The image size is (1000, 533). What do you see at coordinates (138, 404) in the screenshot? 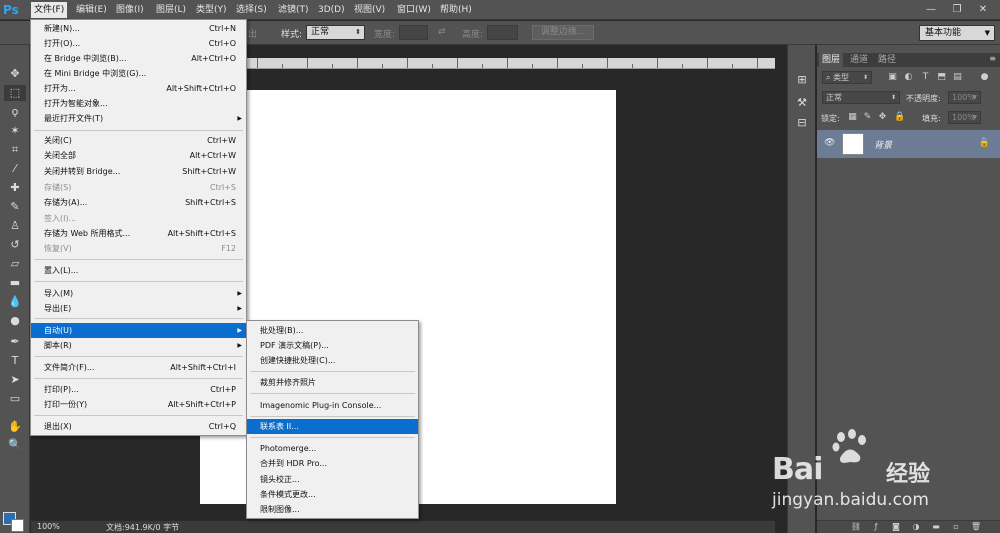
I see `menu-item-print-one-copy: 打印一份(Y) Alt+Shift+Ctrl+P` at bounding box center [138, 404].